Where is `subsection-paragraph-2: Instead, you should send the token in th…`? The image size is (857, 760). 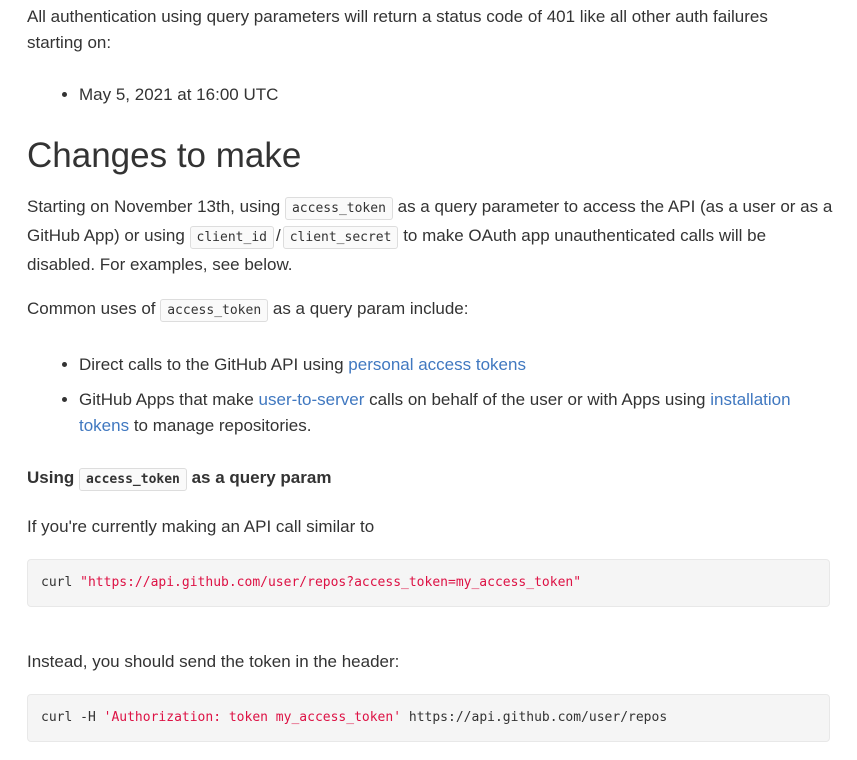 subsection-paragraph-2: Instead, you should send the token in th… is located at coordinates (213, 661).